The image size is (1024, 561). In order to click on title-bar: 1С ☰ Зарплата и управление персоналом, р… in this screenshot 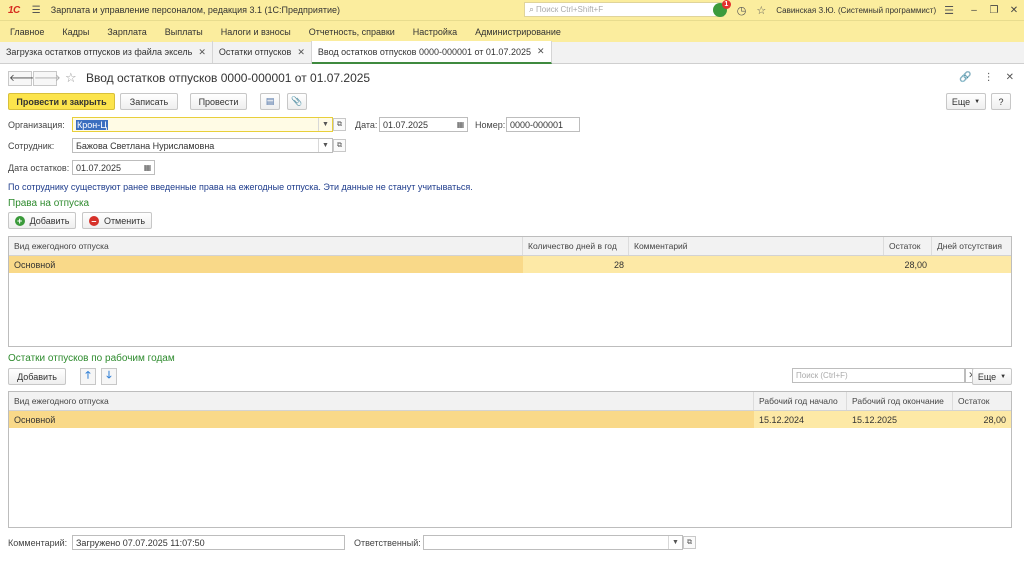, I will do `click(512, 10)`.